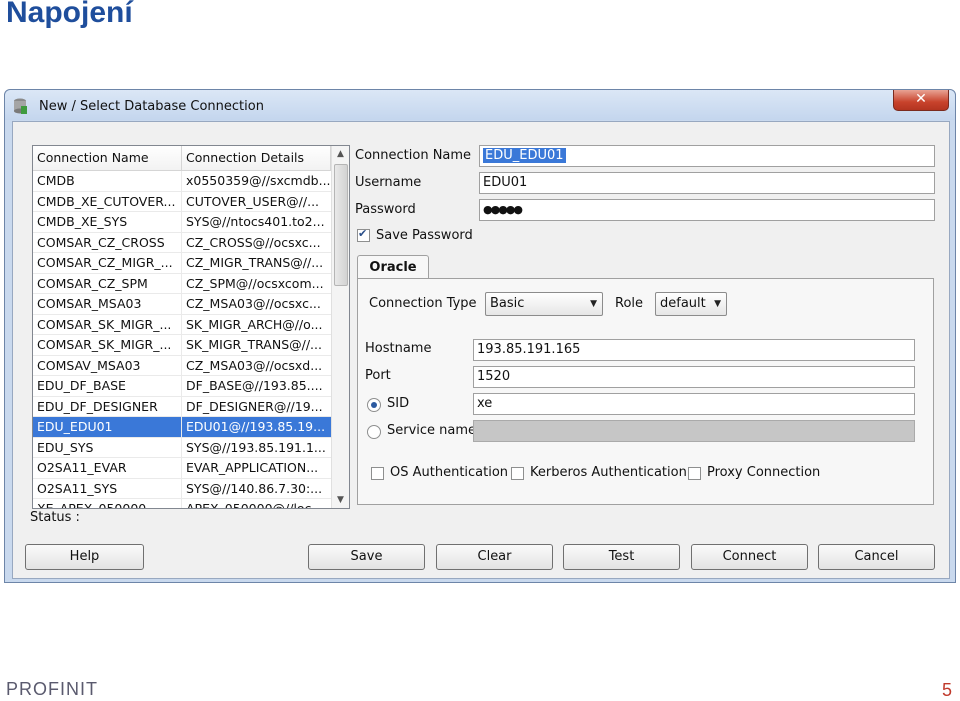 Image resolution: width=960 pixels, height=701 pixels. I want to click on connection-name-cell: COMSAR_MSA03, so click(107, 304).